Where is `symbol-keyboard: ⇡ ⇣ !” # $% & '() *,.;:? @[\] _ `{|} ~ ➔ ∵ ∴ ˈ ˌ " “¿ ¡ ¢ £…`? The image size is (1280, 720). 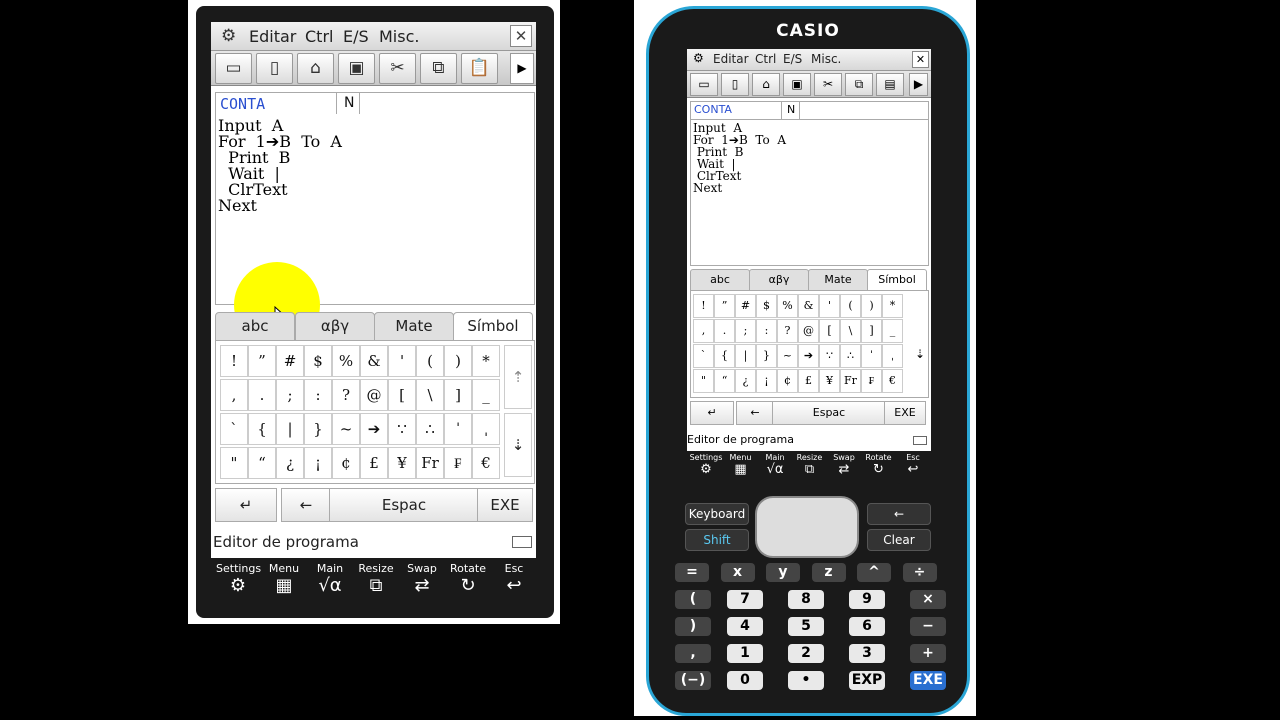 symbol-keyboard: ⇡ ⇣ !” # $% & '() *,.;:? @[\] _ `{|} ~ ➔ ∵ ∴ ˈ ˌ " “¿ ¡ ¢ £… is located at coordinates (375, 412).